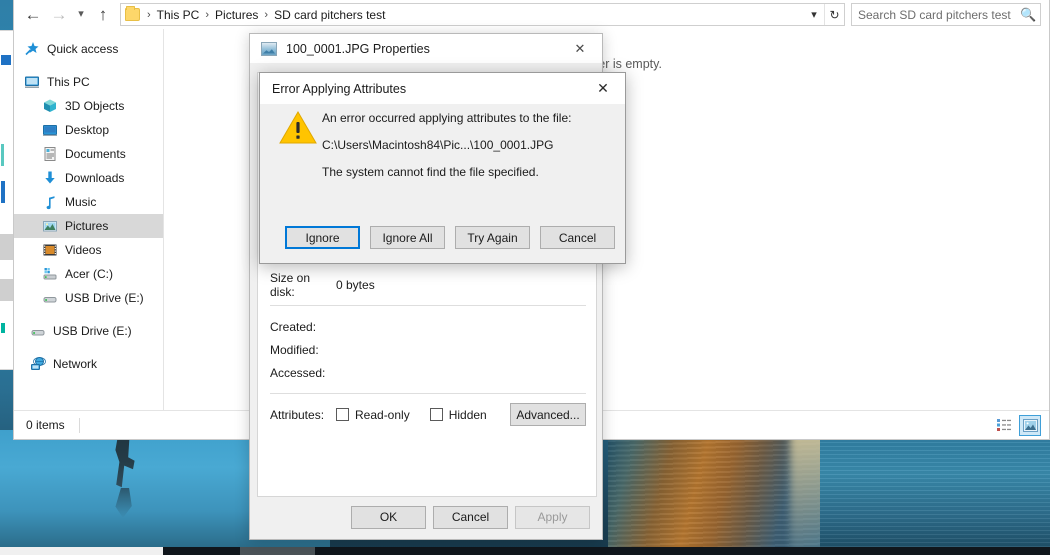 This screenshot has width=1050, height=555. I want to click on sidebar-item-label: Acer (C:), so click(89, 274).